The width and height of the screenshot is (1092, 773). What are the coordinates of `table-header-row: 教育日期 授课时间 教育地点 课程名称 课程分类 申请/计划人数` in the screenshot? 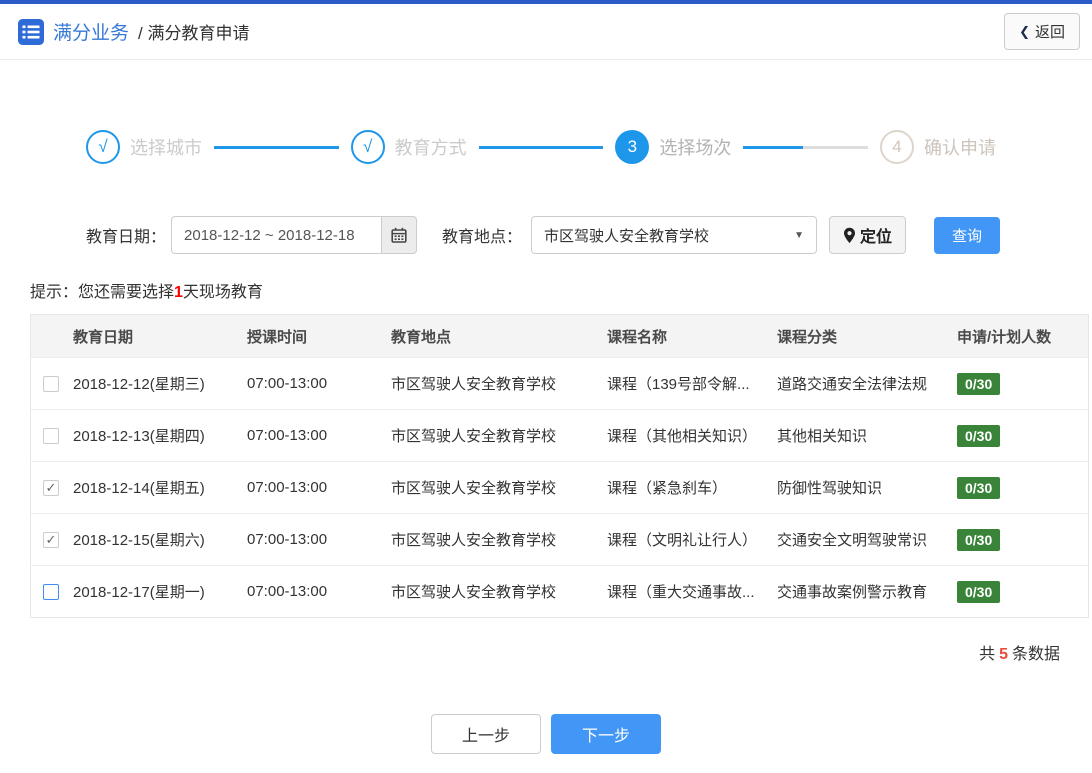 It's located at (559, 336).